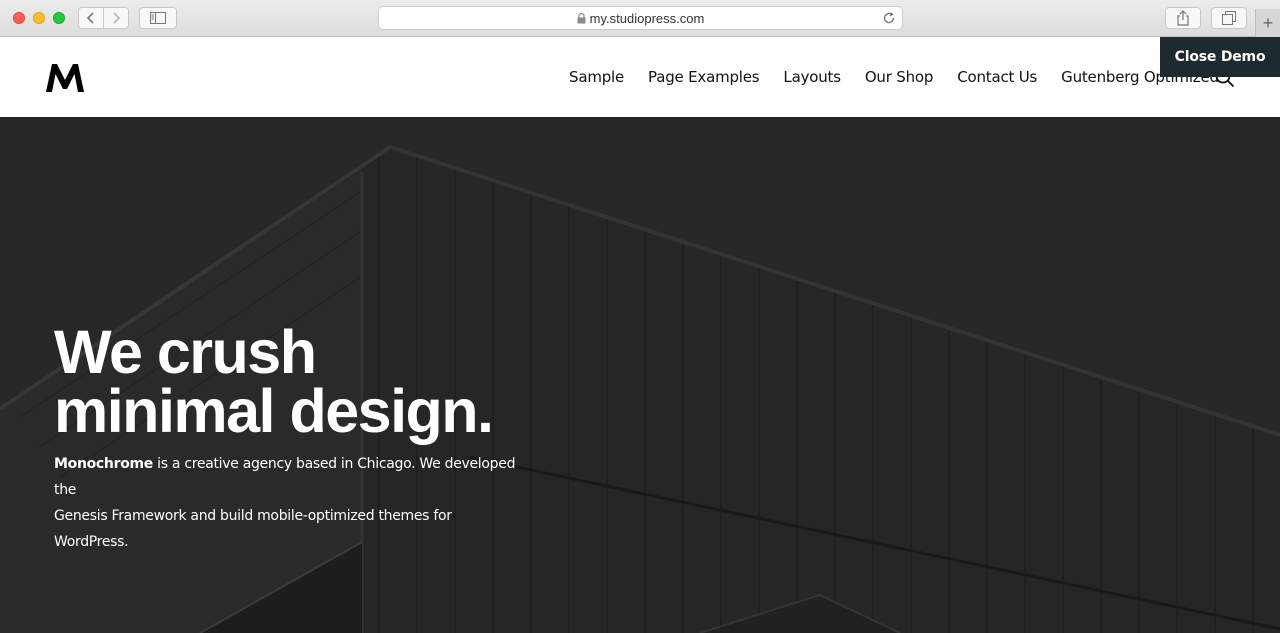 This screenshot has width=1280, height=633. I want to click on site-logo, so click(65, 80).